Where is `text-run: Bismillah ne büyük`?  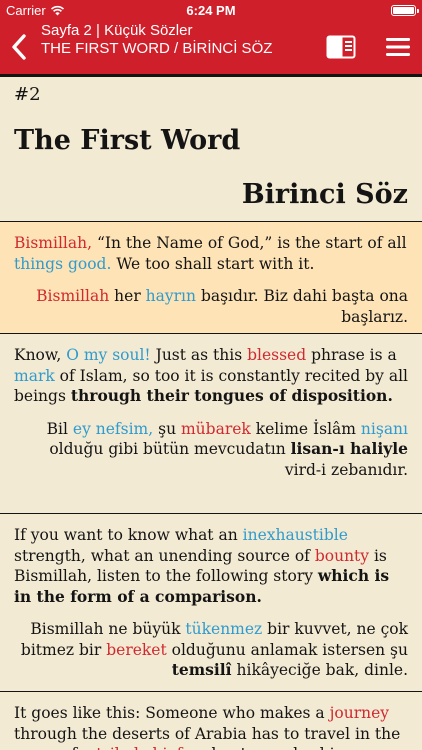 text-run: Bismillah ne büyük is located at coordinates (108, 629).